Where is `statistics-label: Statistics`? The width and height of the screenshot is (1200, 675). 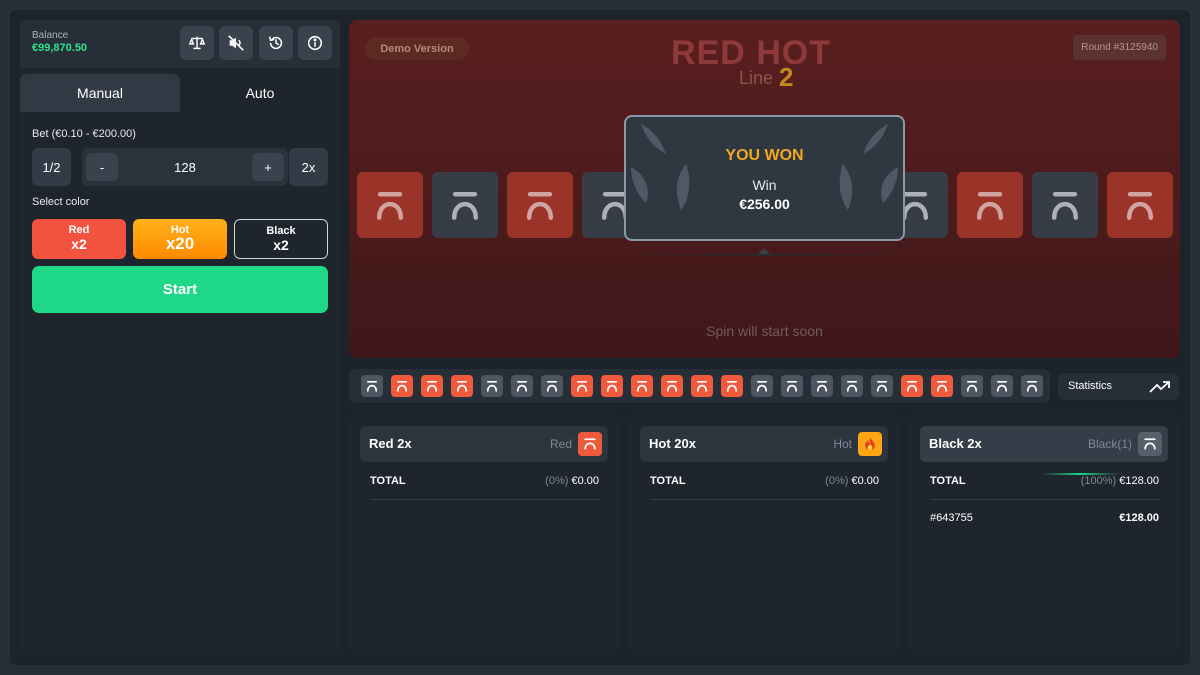 statistics-label: Statistics is located at coordinates (1090, 386).